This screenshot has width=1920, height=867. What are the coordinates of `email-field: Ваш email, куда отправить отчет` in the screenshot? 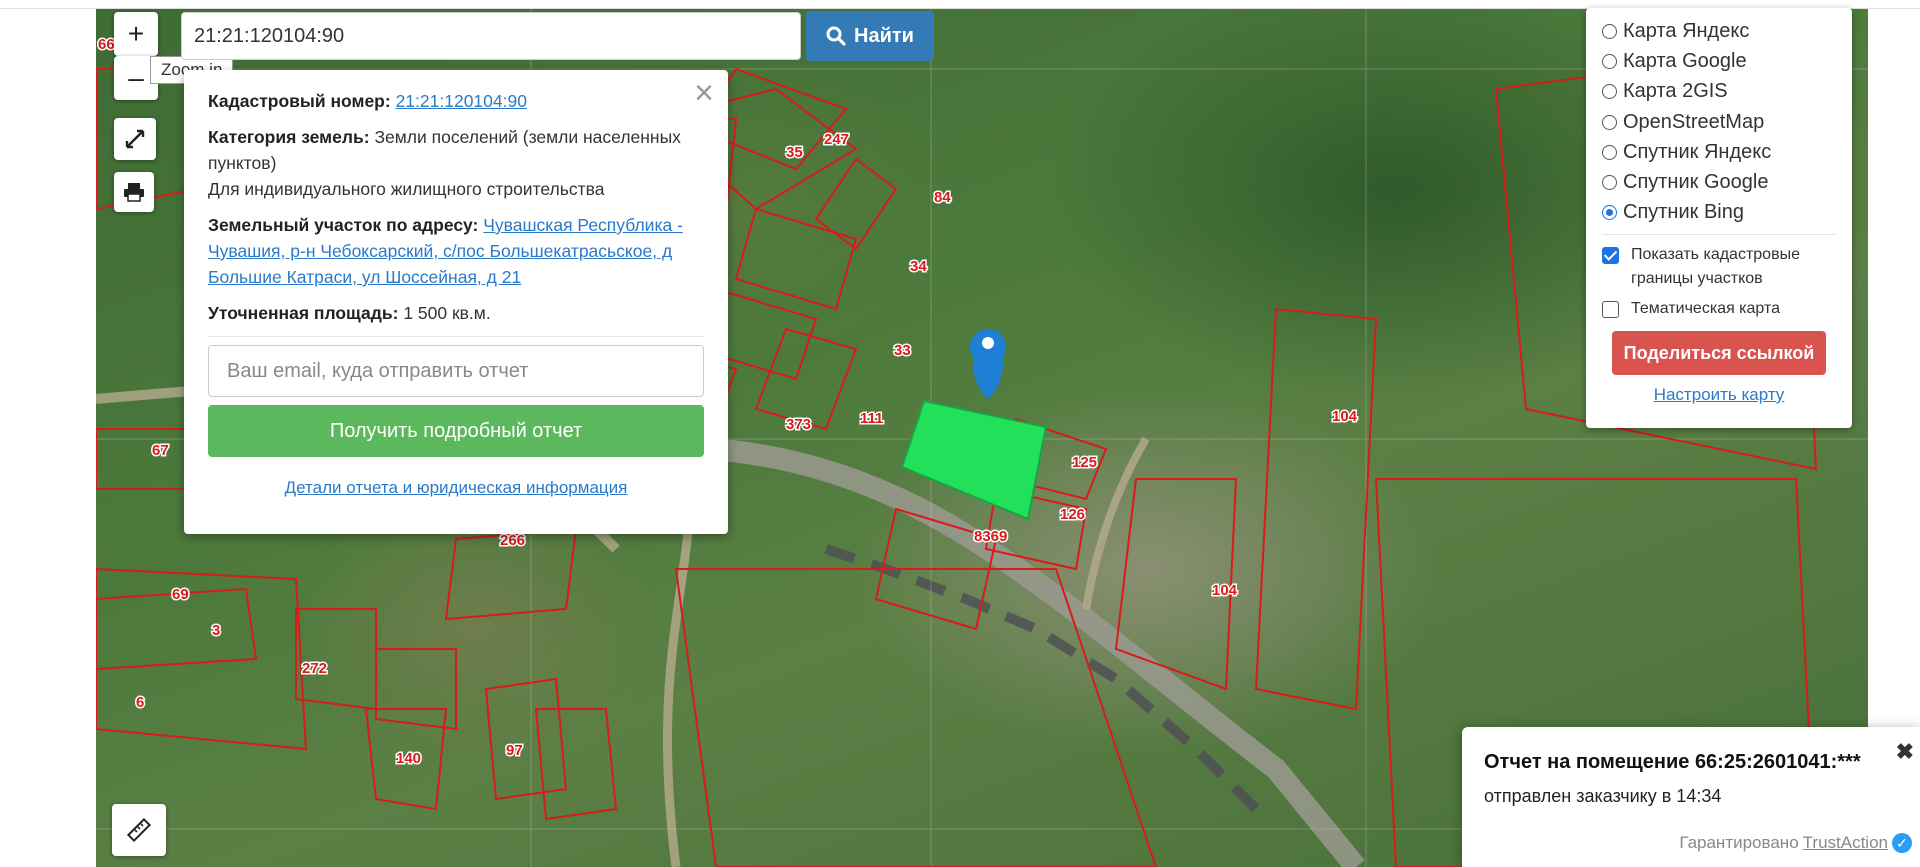 It's located at (456, 371).